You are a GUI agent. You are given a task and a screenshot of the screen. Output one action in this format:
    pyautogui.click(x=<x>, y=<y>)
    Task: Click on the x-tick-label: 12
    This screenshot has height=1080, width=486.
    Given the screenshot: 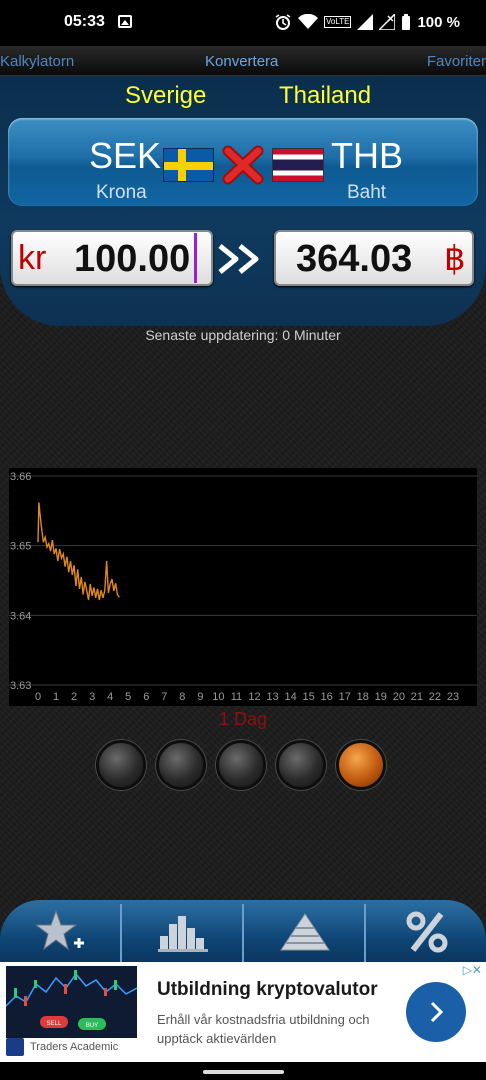 What is the action you would take?
    pyautogui.click(x=254, y=697)
    